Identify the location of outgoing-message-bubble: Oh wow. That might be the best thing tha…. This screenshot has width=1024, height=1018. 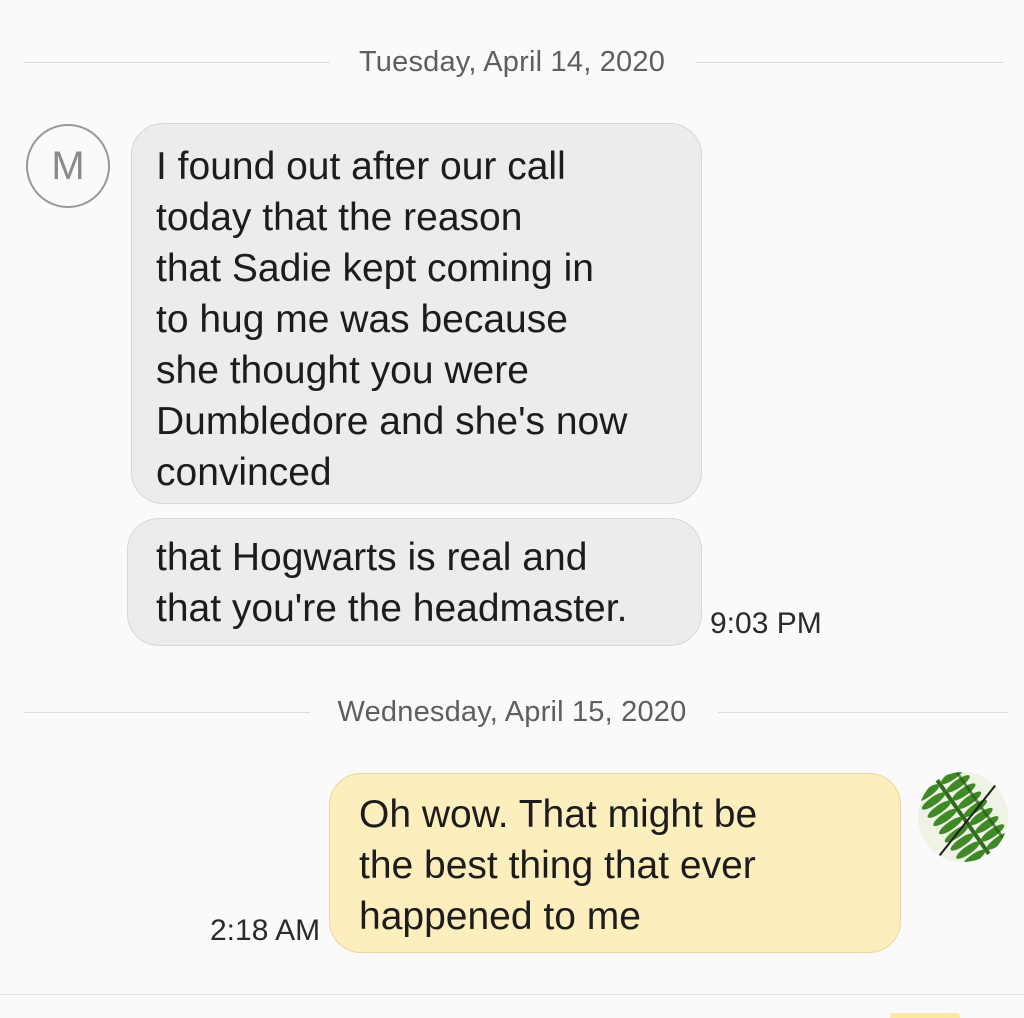
(615, 863).